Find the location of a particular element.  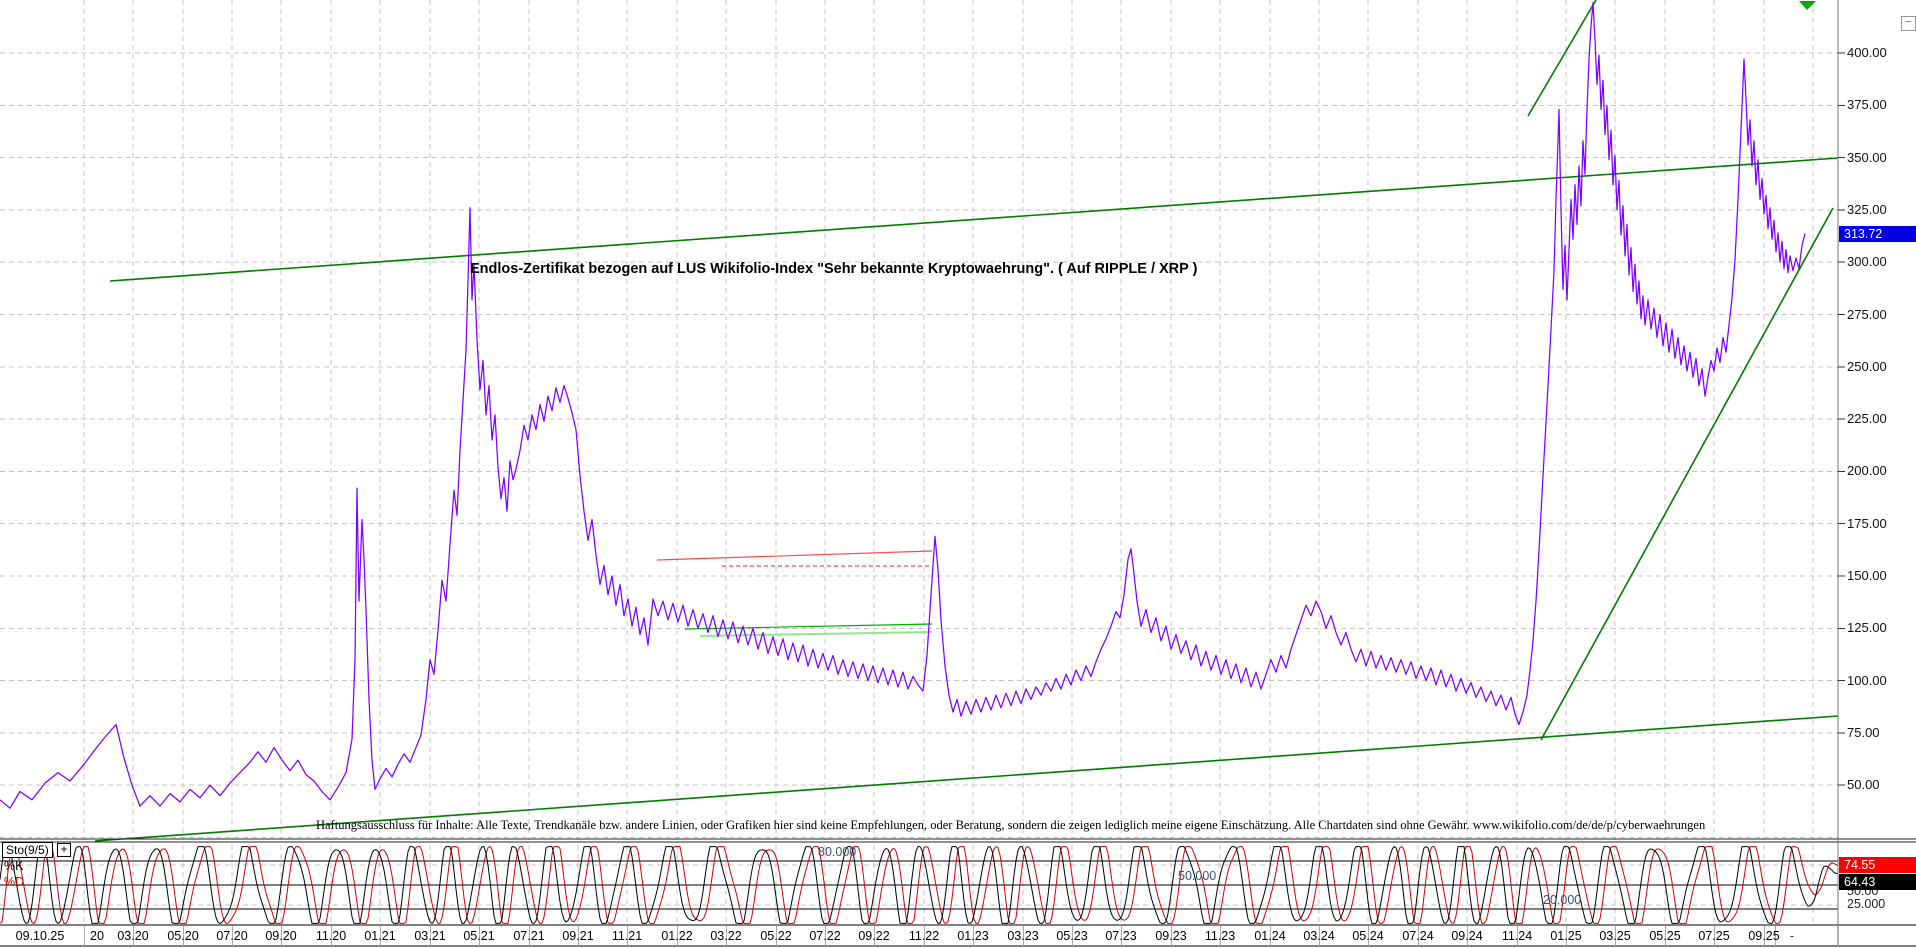

time-axis-label: 11.24 is located at coordinates (1517, 936).